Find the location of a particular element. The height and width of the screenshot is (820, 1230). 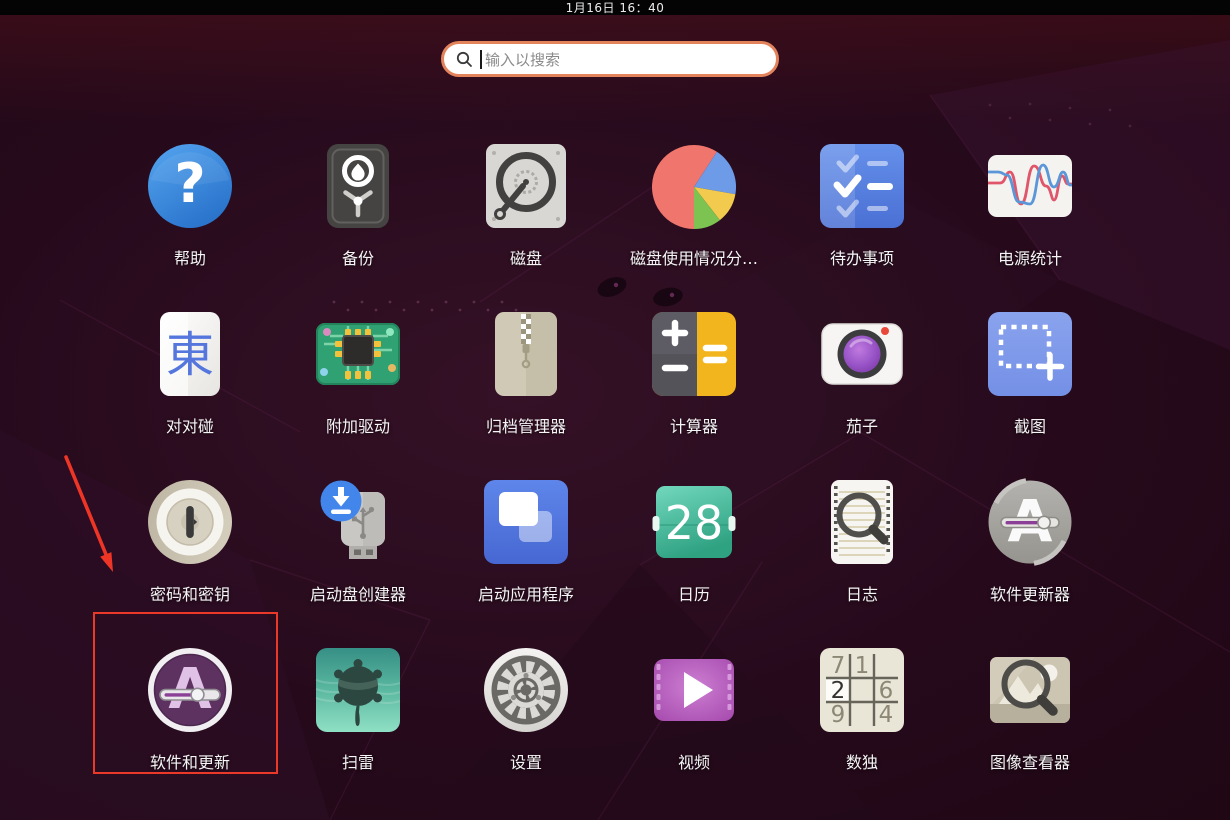

calendar-icon: 28 is located at coordinates (694, 522).